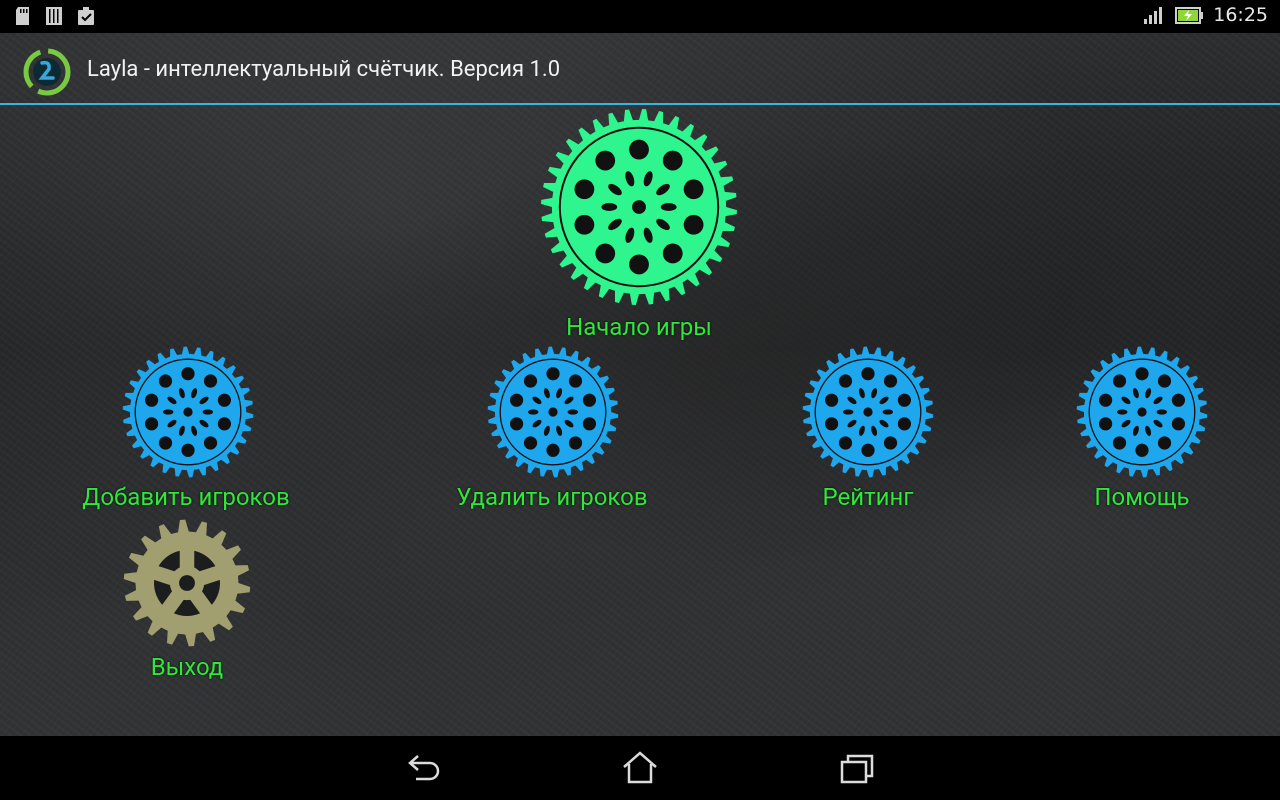 Image resolution: width=1280 pixels, height=800 pixels. Describe the element at coordinates (858, 768) in the screenshot. I see `recent-apps-icon` at that location.